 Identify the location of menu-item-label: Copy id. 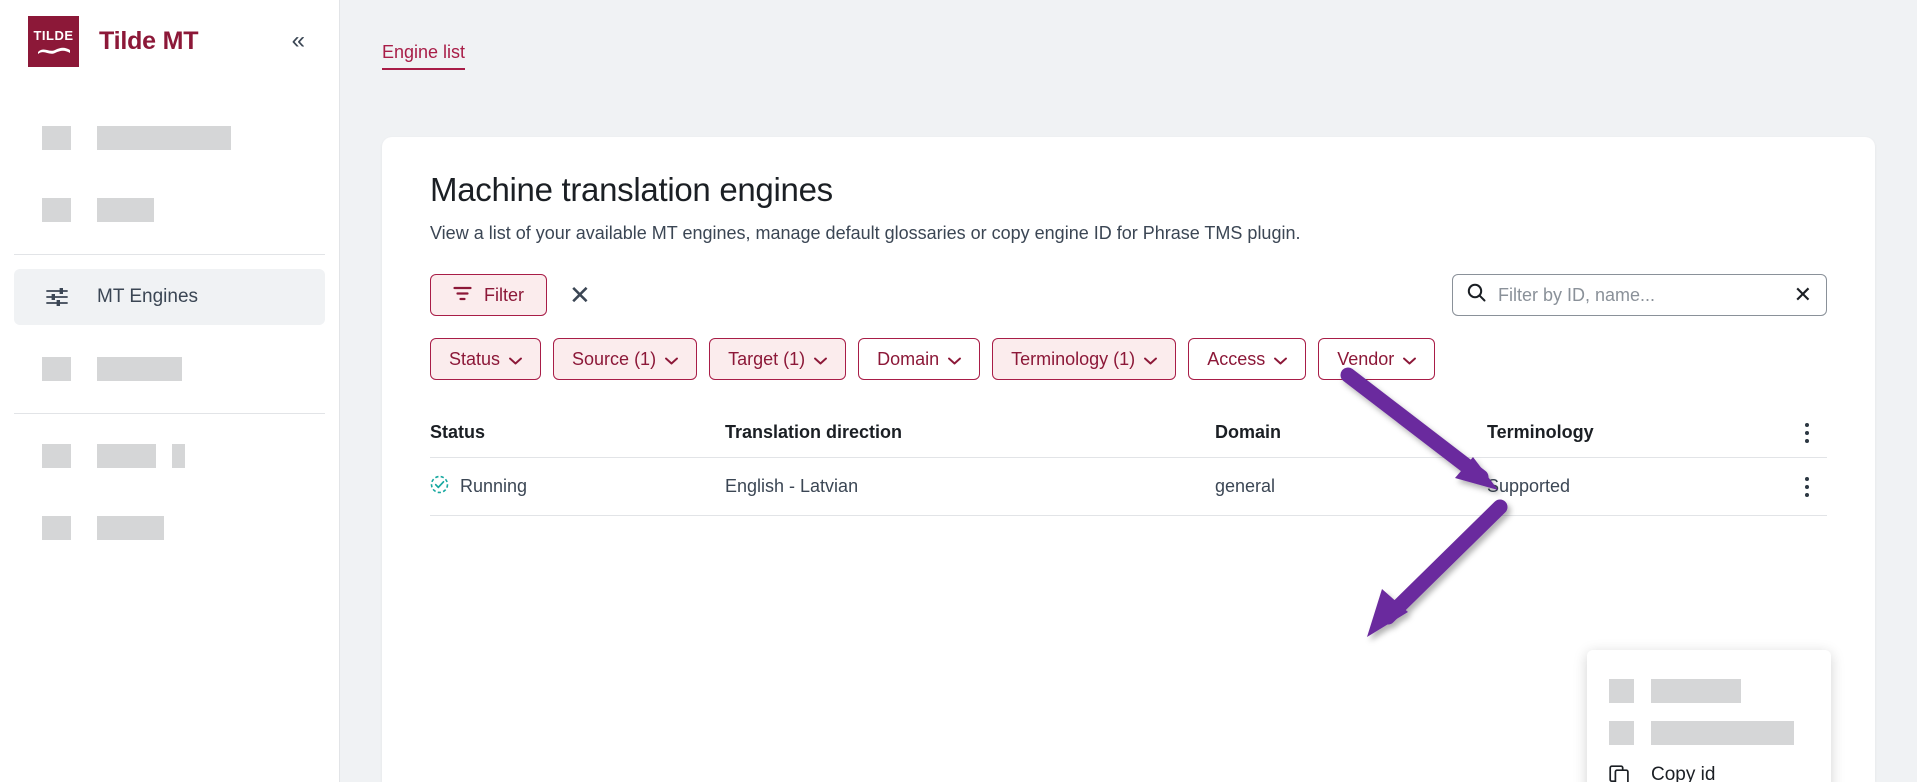
(1683, 773).